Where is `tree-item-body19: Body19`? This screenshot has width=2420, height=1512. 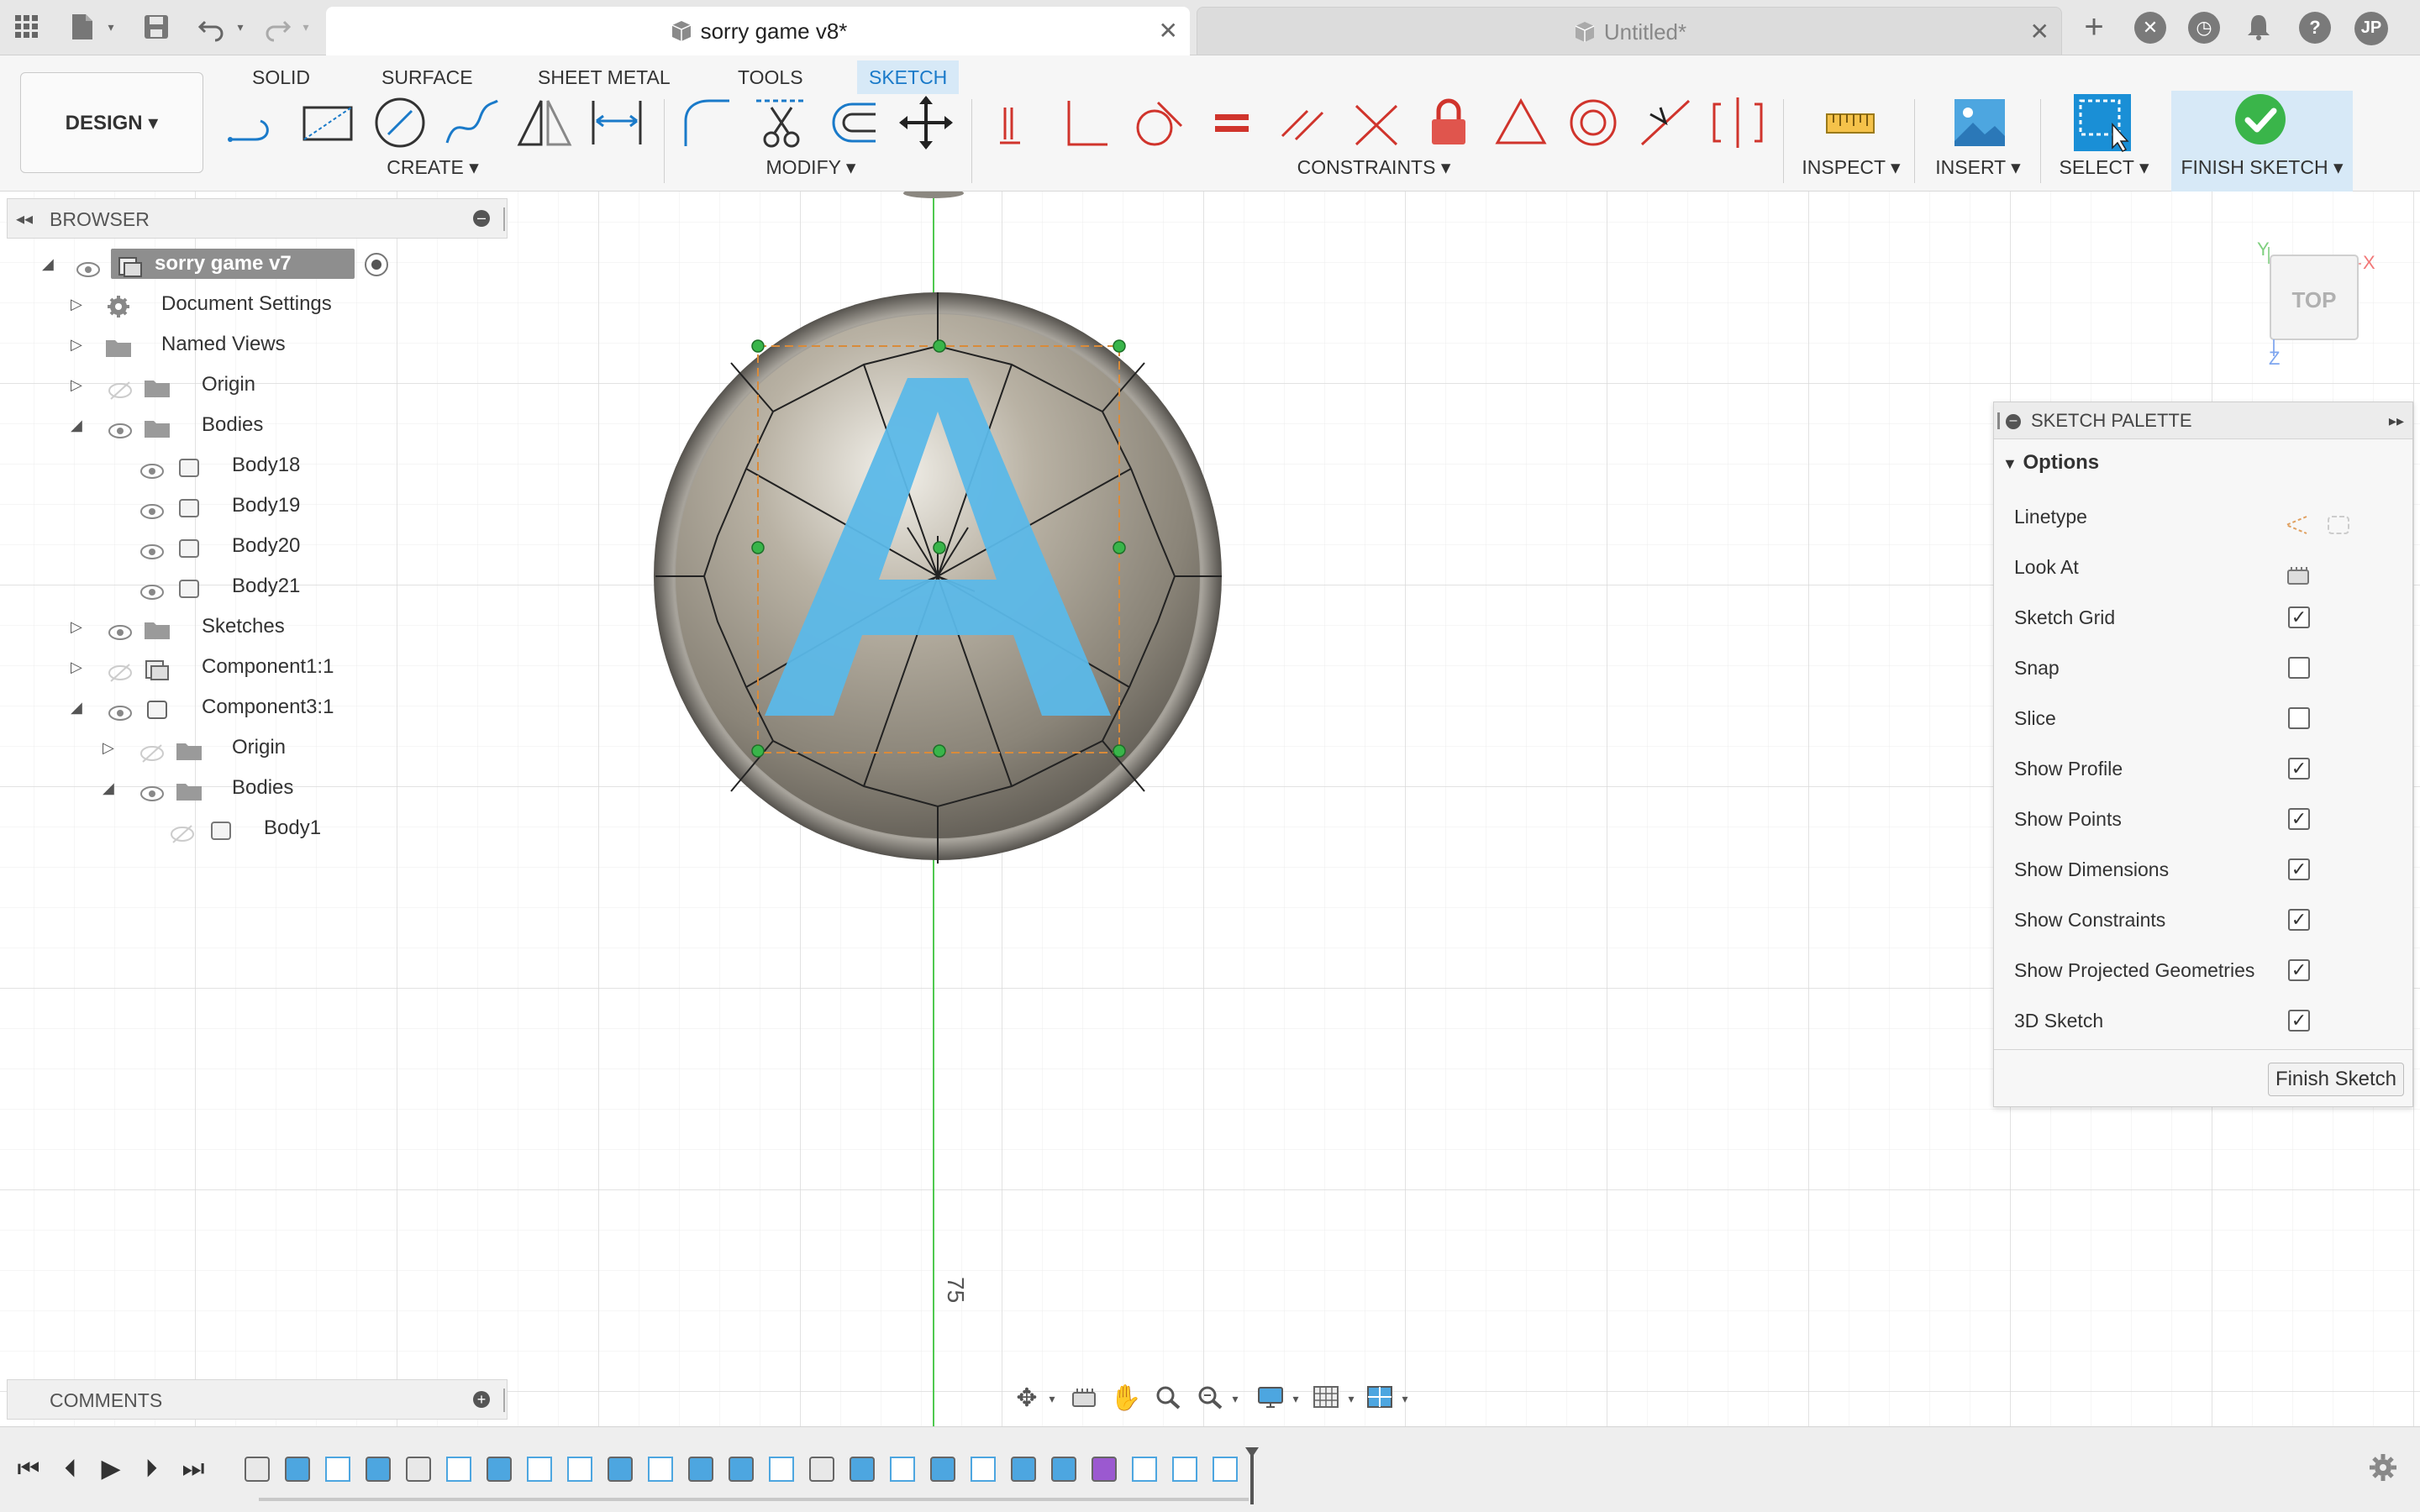
tree-item-body19: Body19 is located at coordinates (205, 506).